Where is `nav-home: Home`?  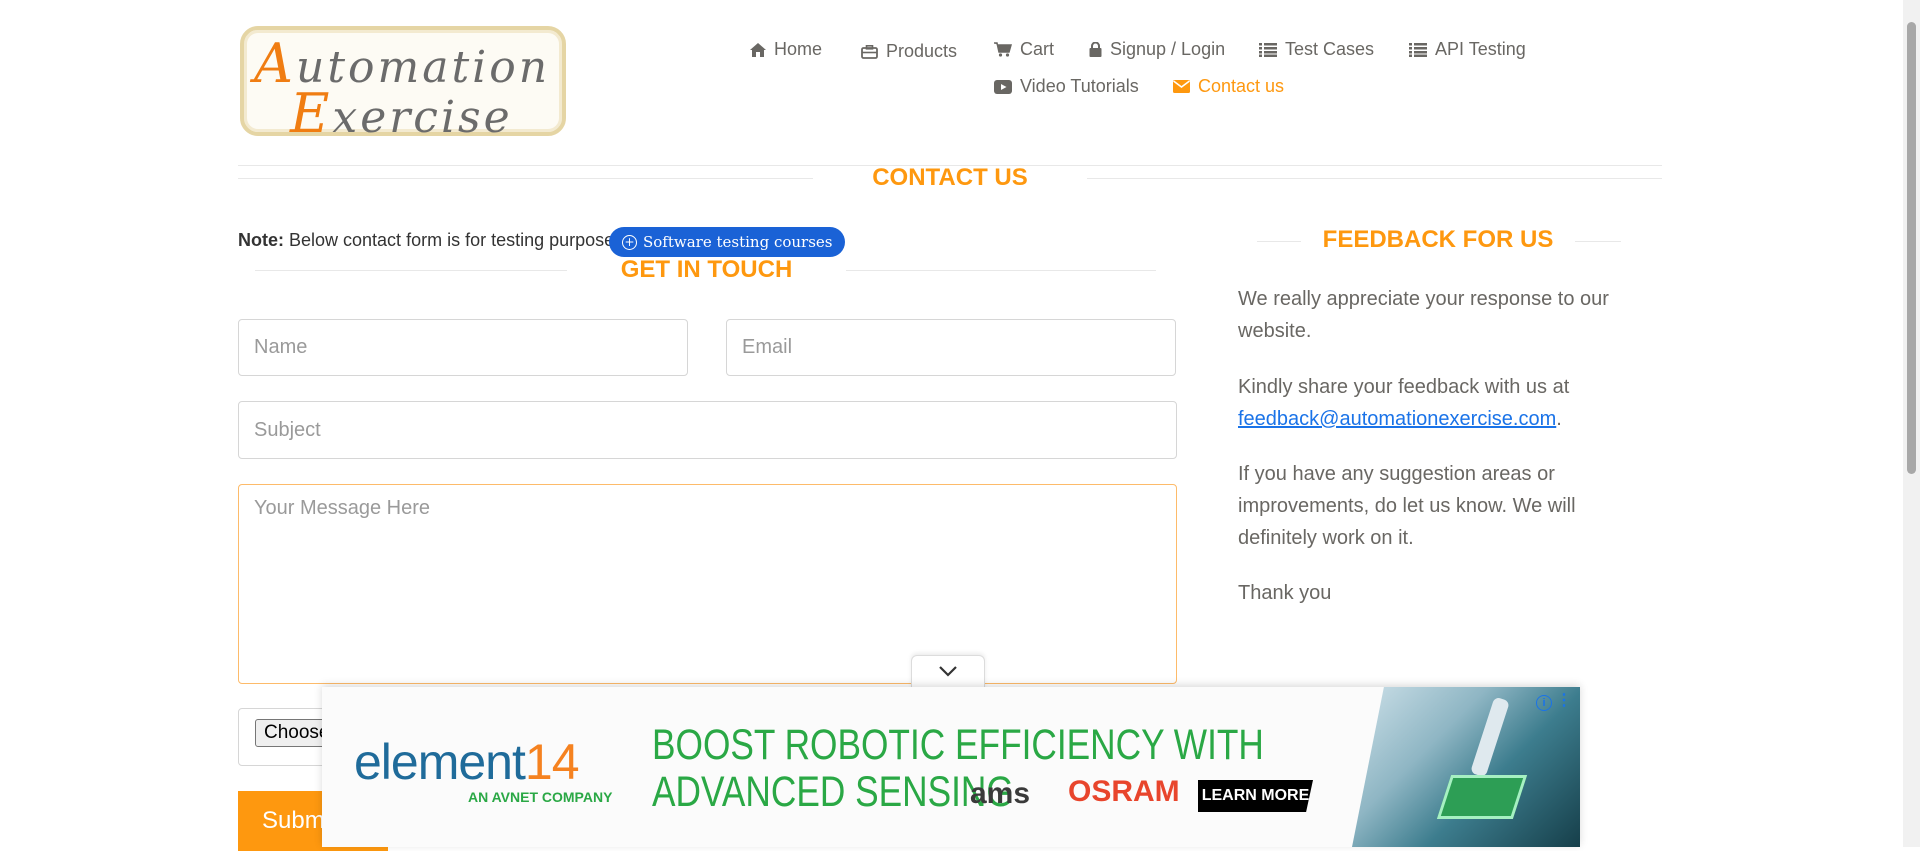
nav-home: Home is located at coordinates (786, 49).